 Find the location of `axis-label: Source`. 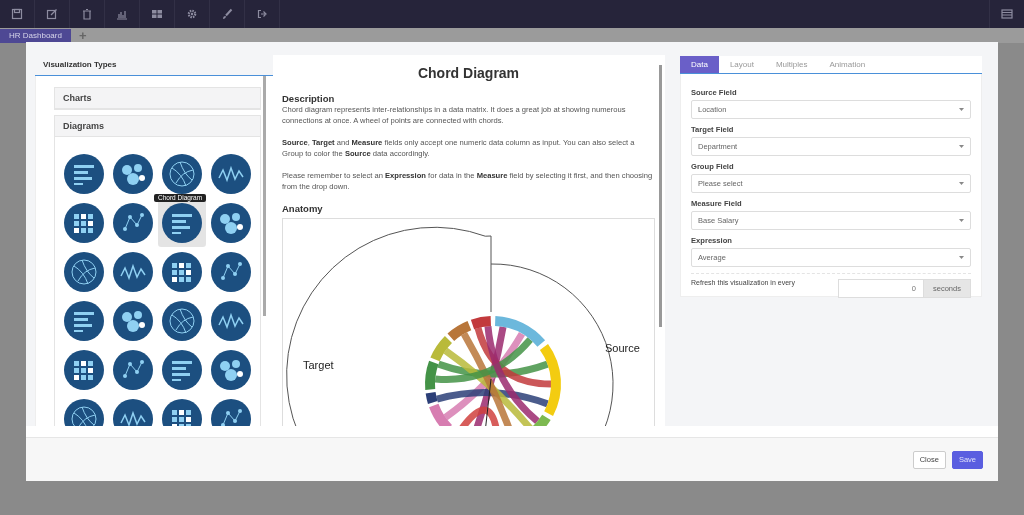

axis-label: Source is located at coordinates (622, 348).